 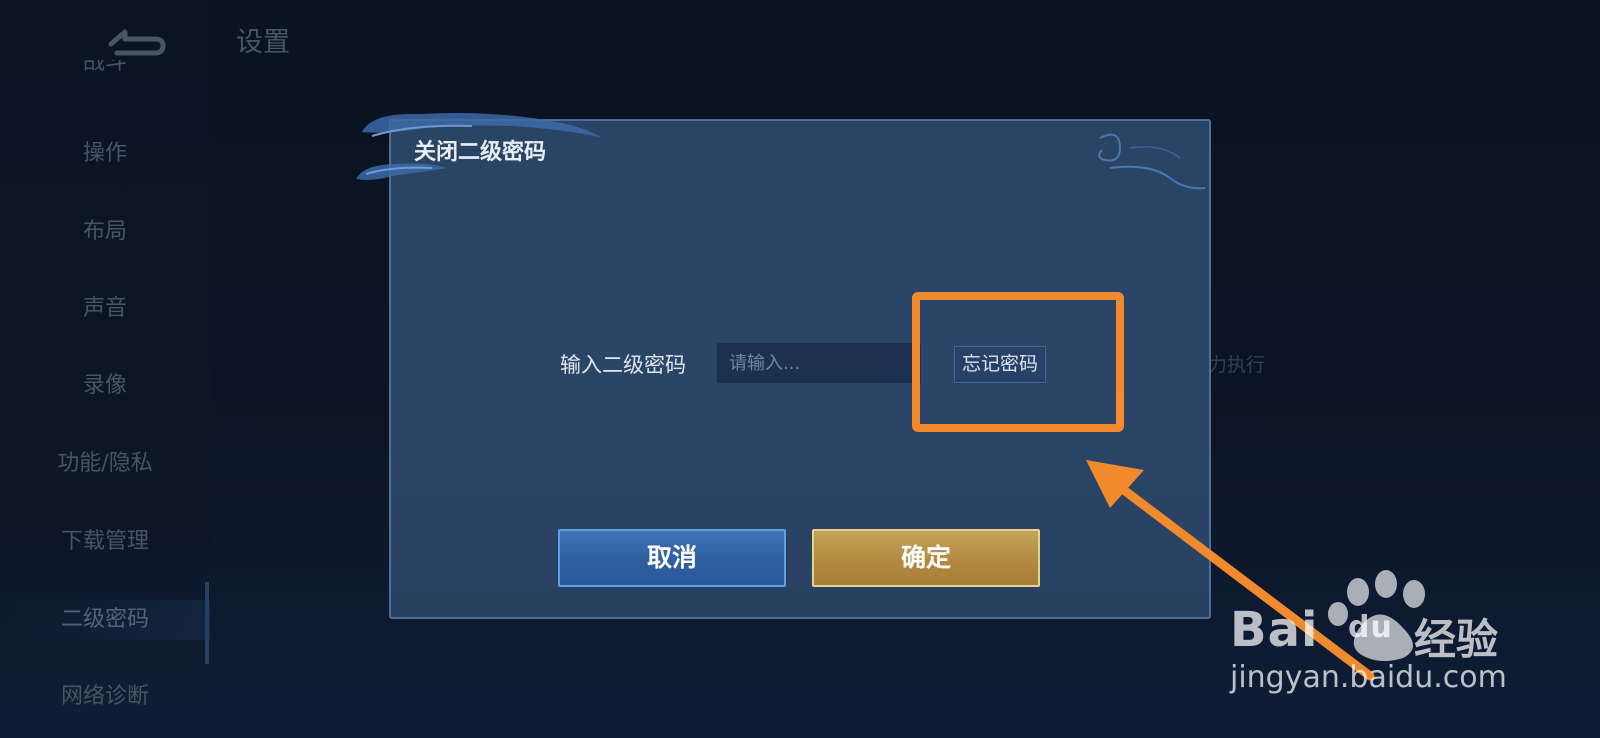 I want to click on dialog-title: 关闭二级密码, so click(x=480, y=152).